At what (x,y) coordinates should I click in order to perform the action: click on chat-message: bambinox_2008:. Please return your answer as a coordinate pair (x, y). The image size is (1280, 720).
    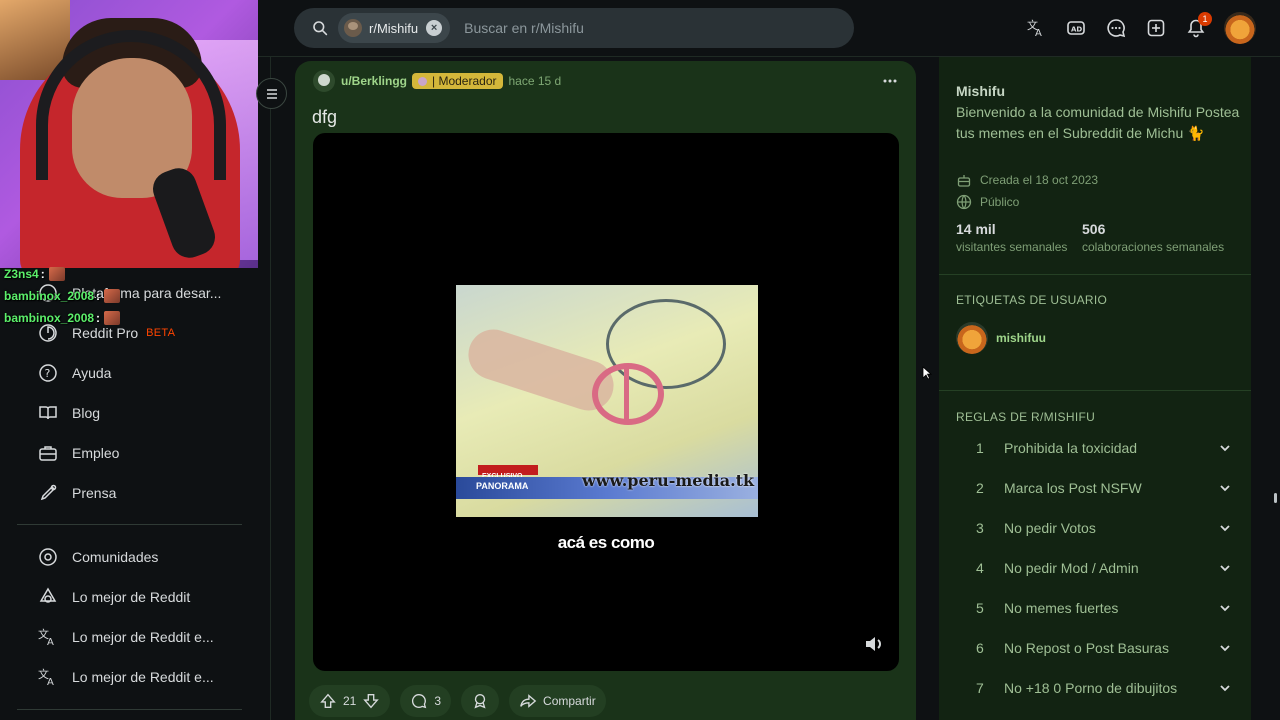
    Looking at the image, I should click on (62, 296).